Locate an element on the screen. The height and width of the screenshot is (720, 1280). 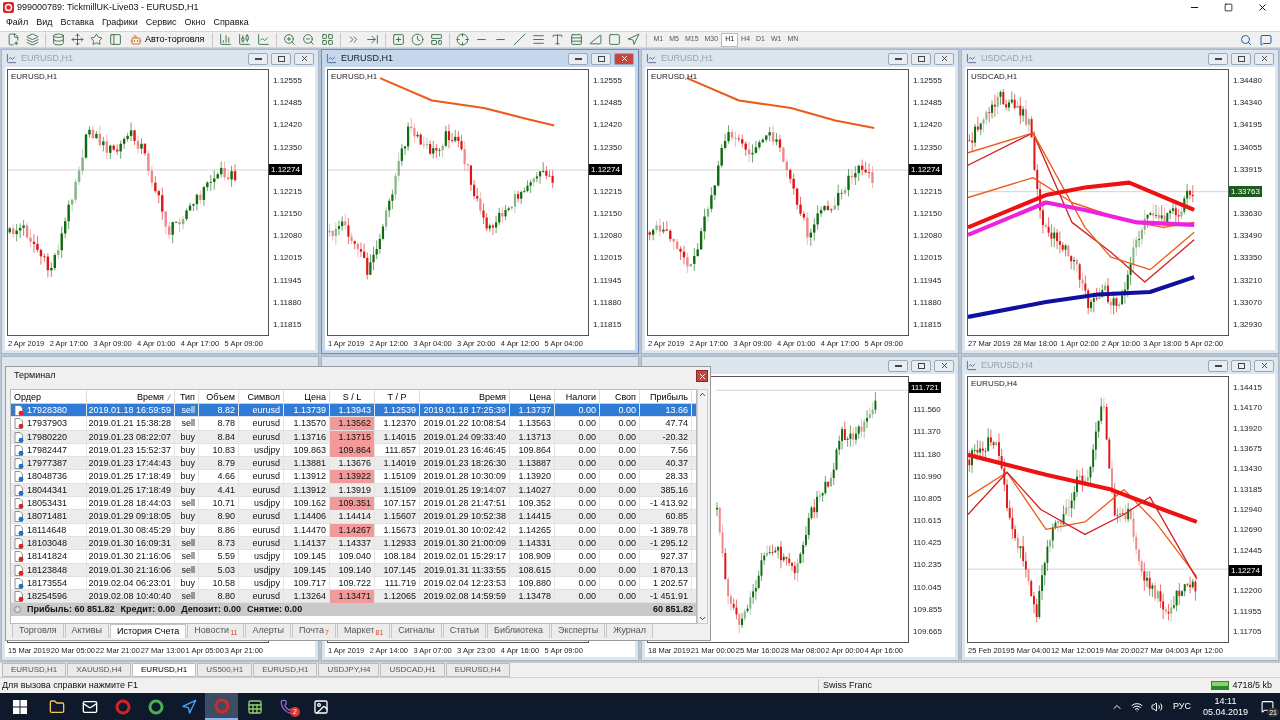
scroll-down-icon is located at coordinates (702, 618).